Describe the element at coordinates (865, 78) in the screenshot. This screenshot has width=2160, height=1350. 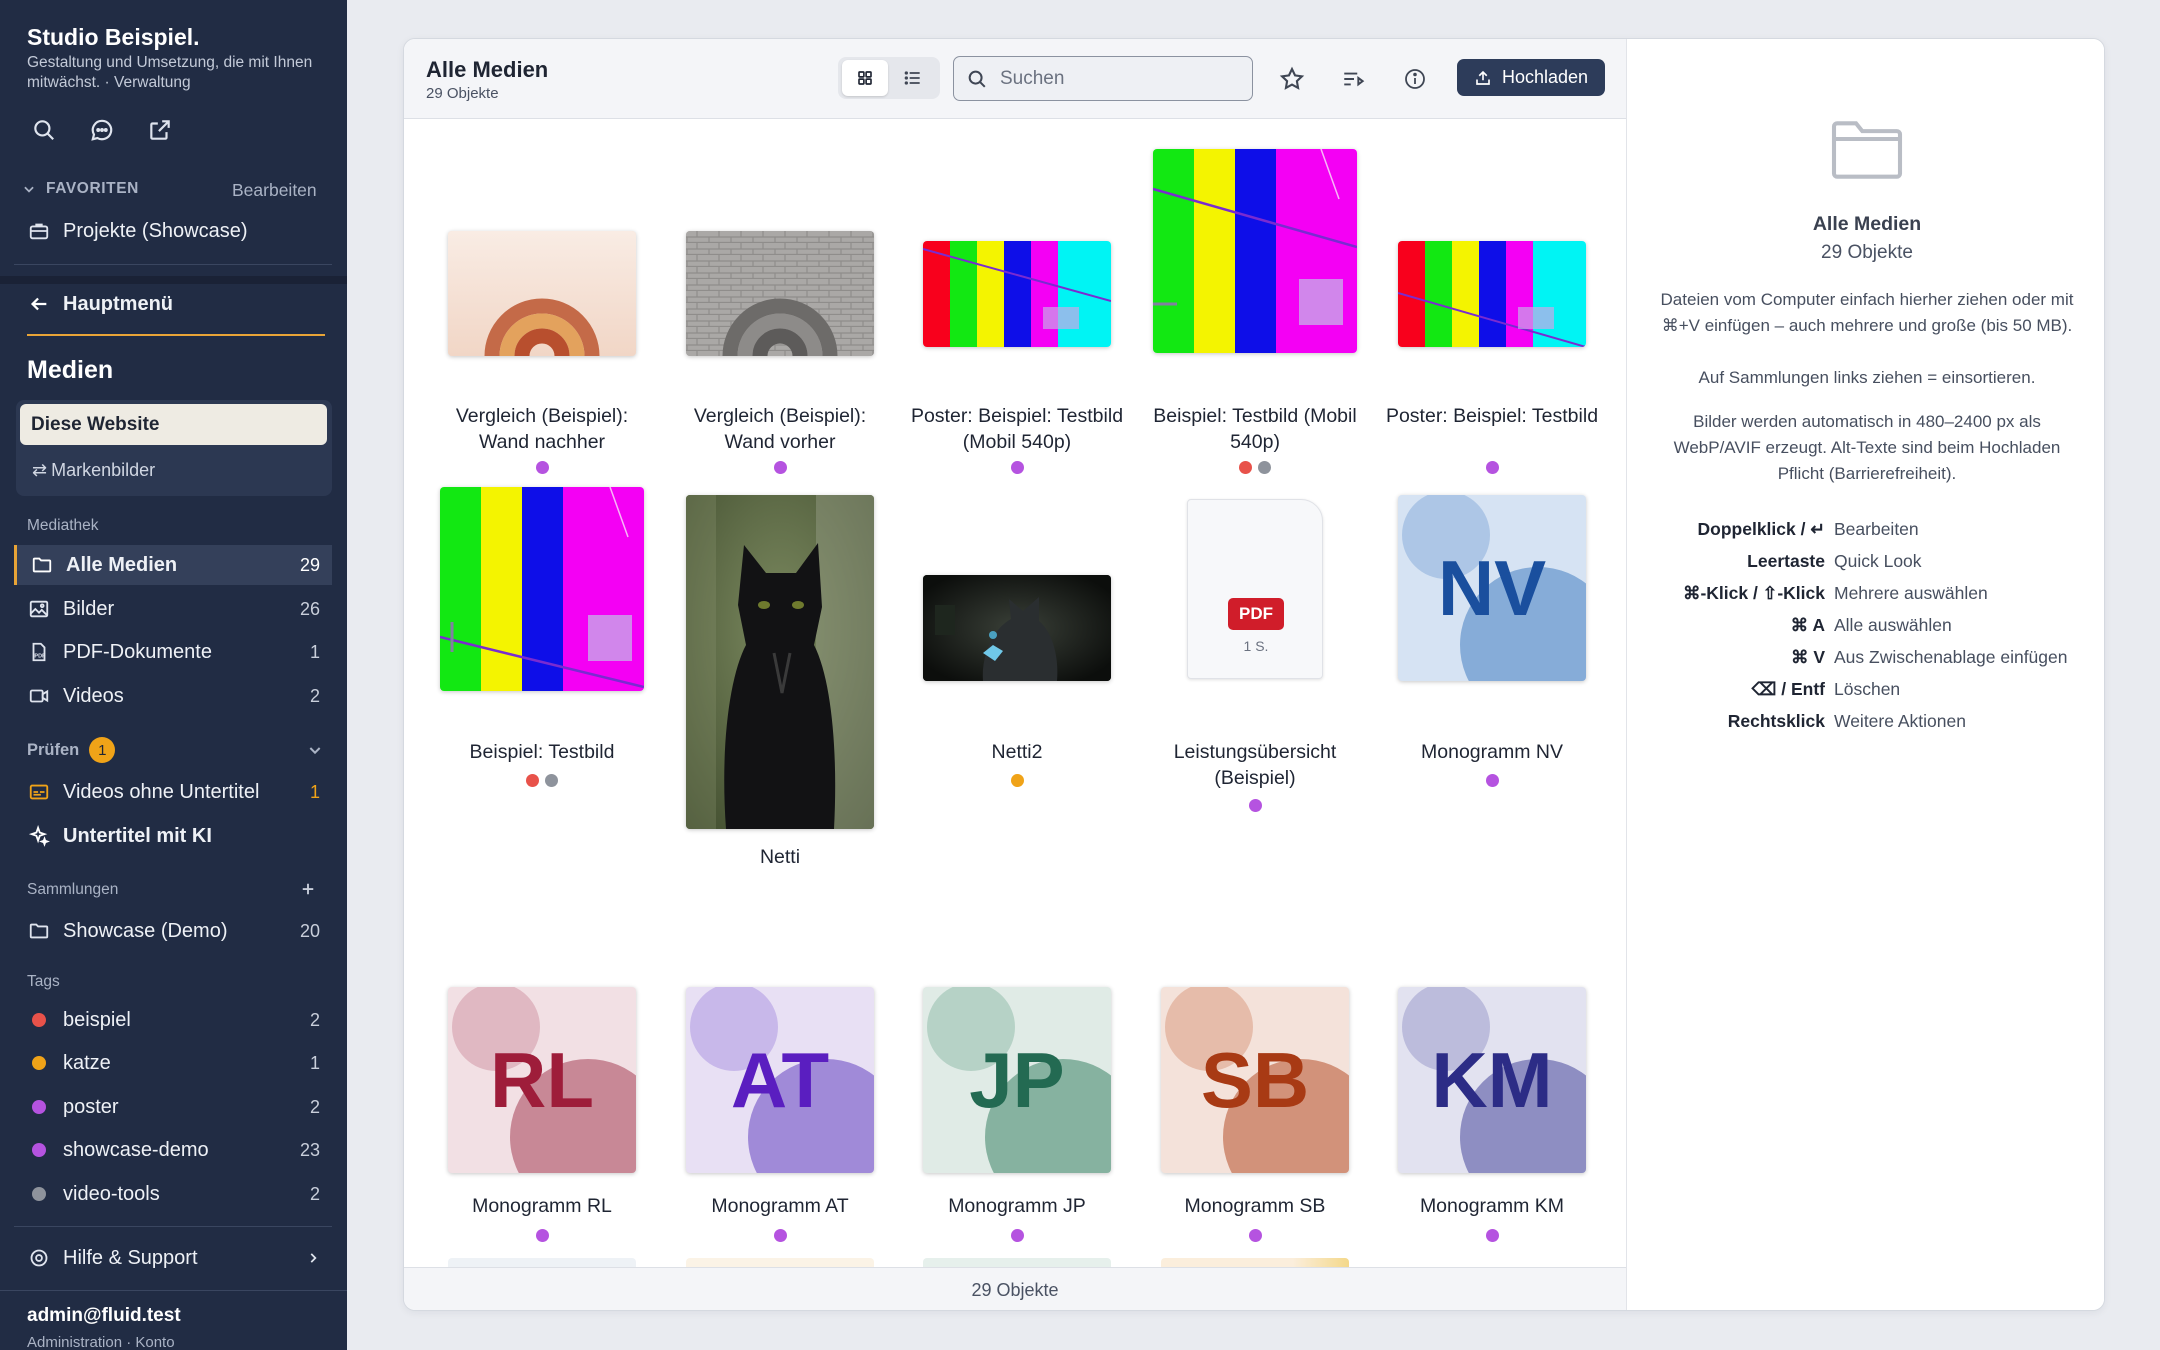
I see `grid-view-button` at that location.